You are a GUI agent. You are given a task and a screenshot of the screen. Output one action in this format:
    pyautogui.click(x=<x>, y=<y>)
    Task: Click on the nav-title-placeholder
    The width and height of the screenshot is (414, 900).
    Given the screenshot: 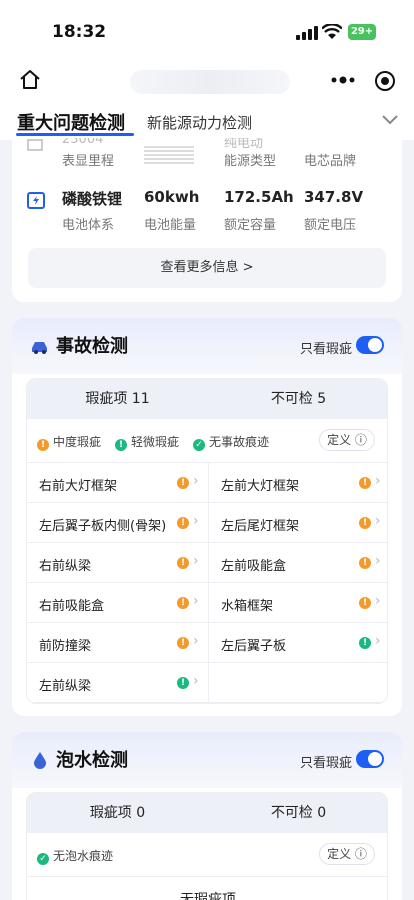 What is the action you would take?
    pyautogui.click(x=210, y=82)
    